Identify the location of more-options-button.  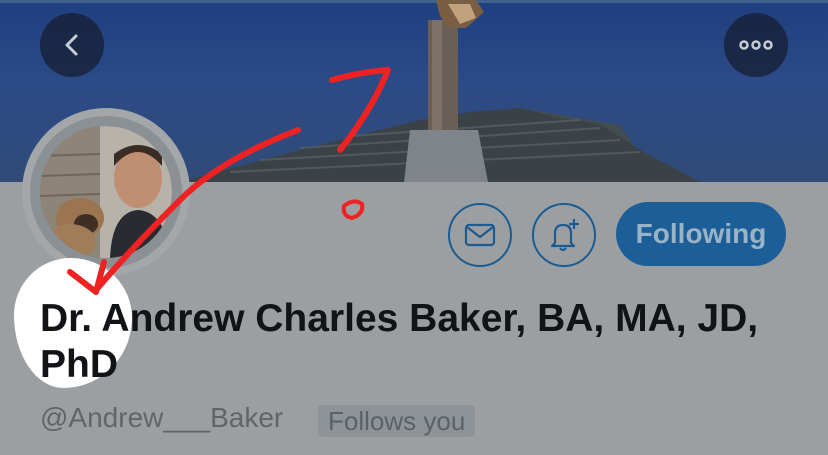
(756, 45).